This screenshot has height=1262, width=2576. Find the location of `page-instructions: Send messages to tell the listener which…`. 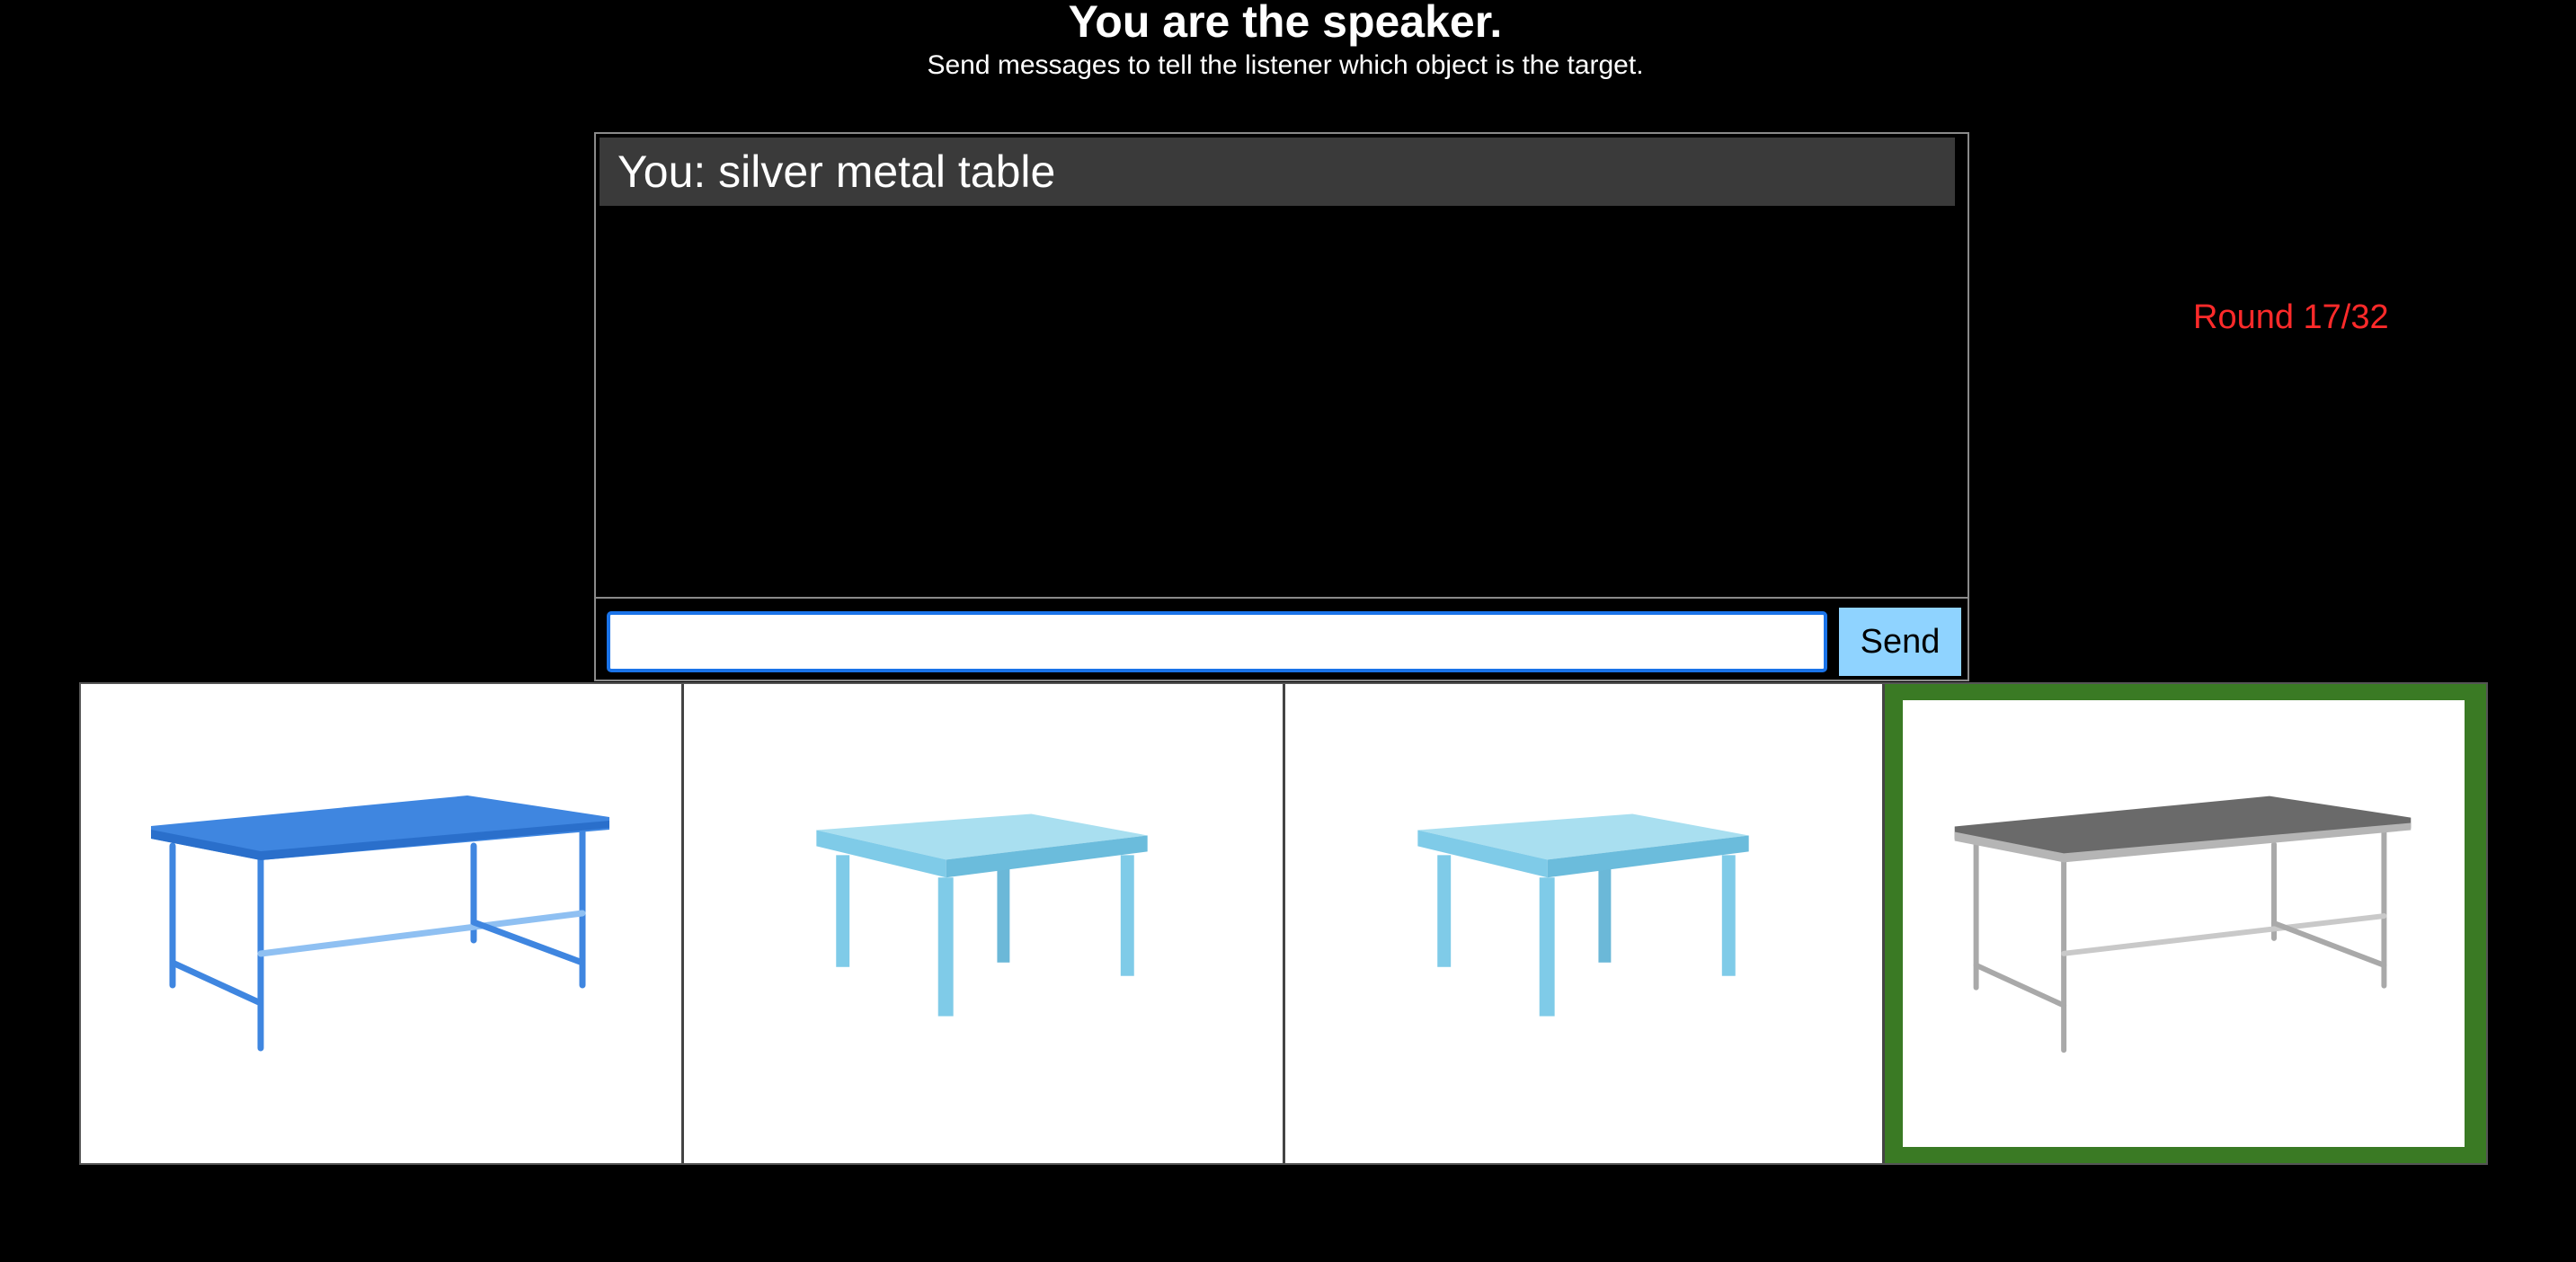

page-instructions: Send messages to tell the listener which… is located at coordinates (1285, 65).